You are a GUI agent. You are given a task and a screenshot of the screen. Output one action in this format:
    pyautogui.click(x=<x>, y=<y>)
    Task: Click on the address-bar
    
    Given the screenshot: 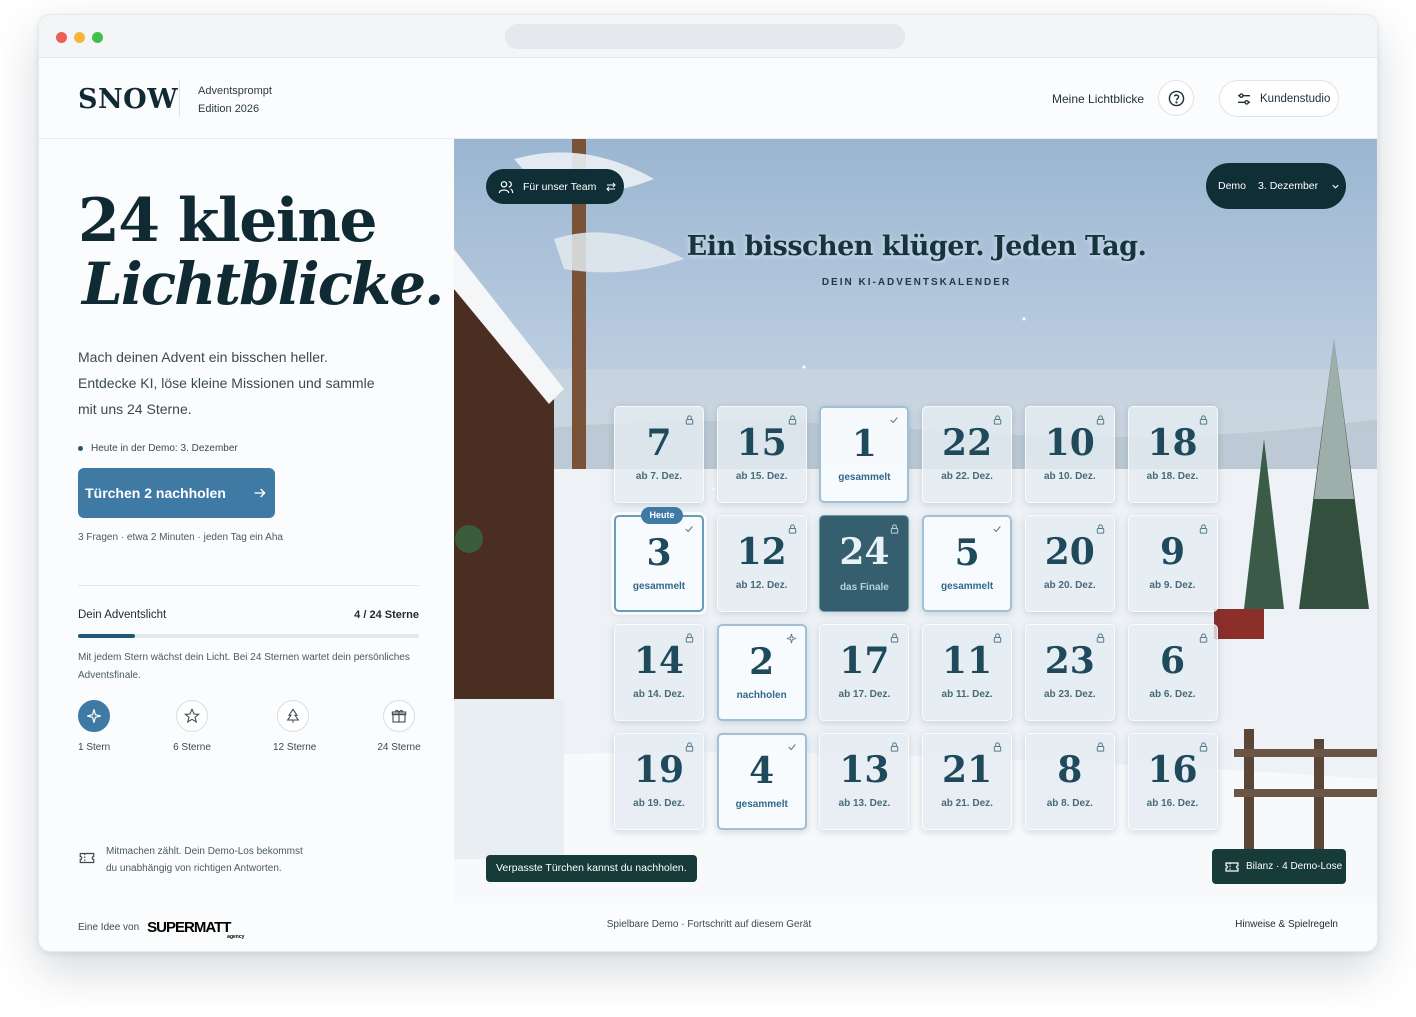 What is the action you would take?
    pyautogui.click(x=705, y=36)
    